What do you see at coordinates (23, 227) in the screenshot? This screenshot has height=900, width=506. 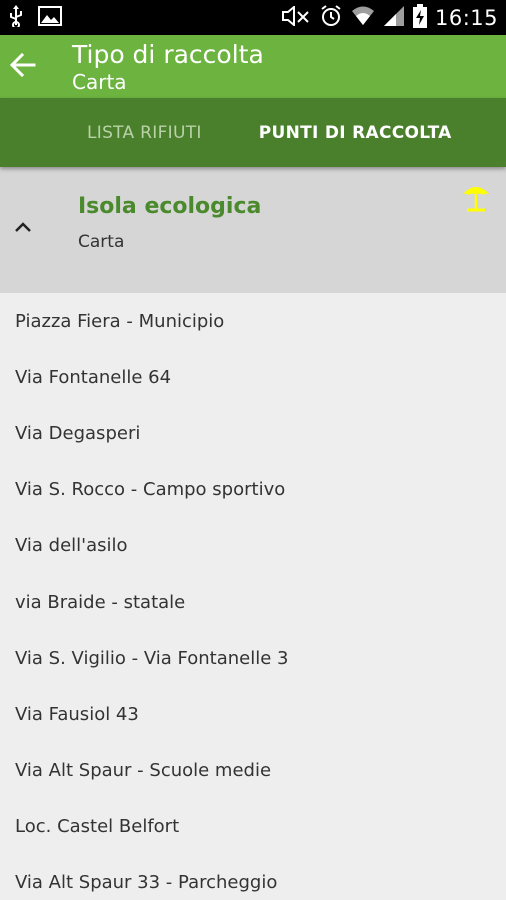 I see `chevron-up-icon` at bounding box center [23, 227].